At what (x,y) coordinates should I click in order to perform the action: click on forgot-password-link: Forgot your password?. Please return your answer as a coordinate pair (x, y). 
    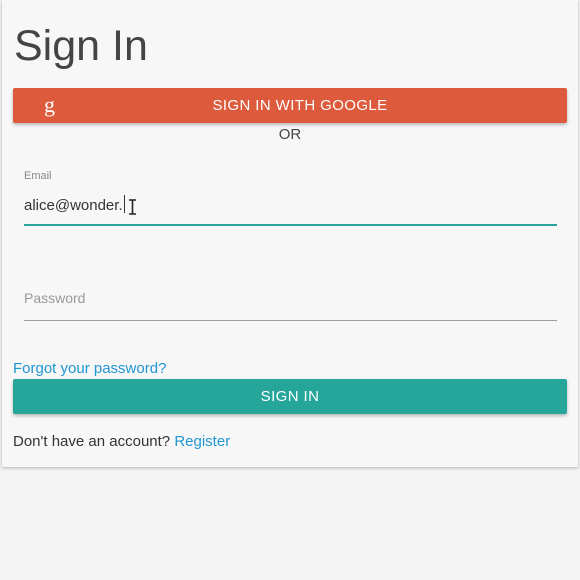
    Looking at the image, I should click on (89, 368).